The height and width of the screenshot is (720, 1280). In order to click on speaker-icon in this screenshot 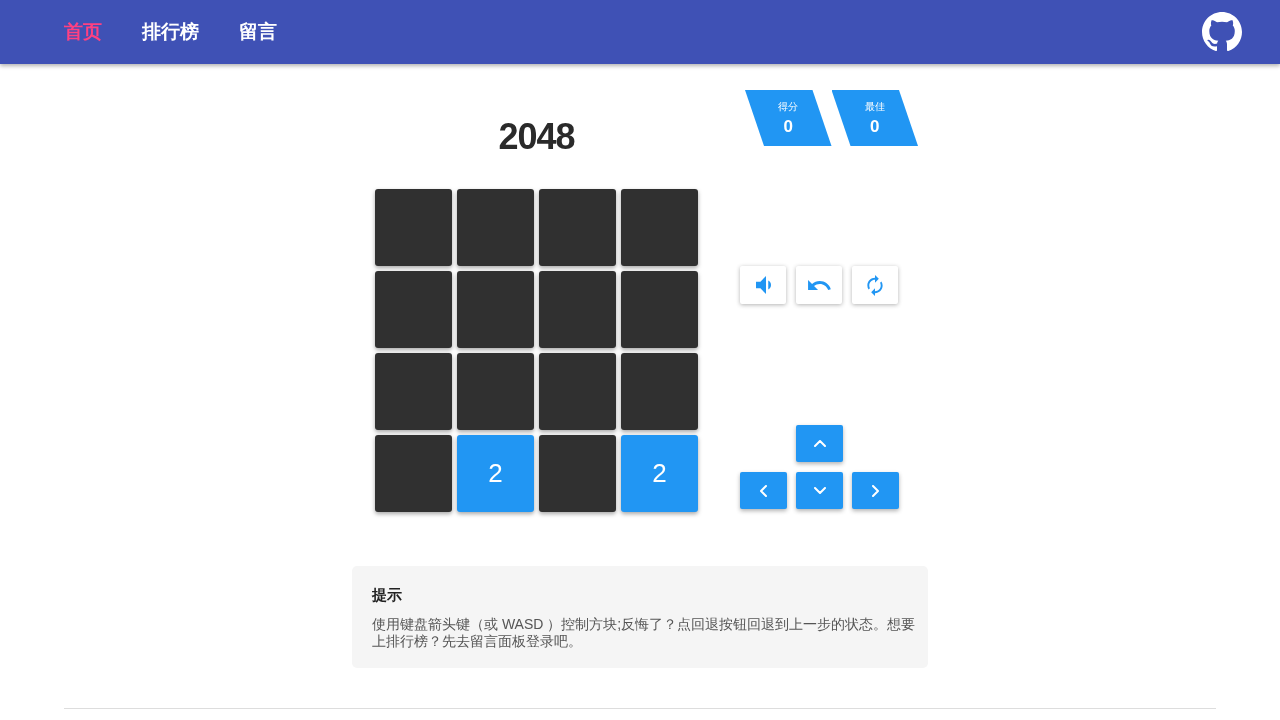, I will do `click(763, 285)`.